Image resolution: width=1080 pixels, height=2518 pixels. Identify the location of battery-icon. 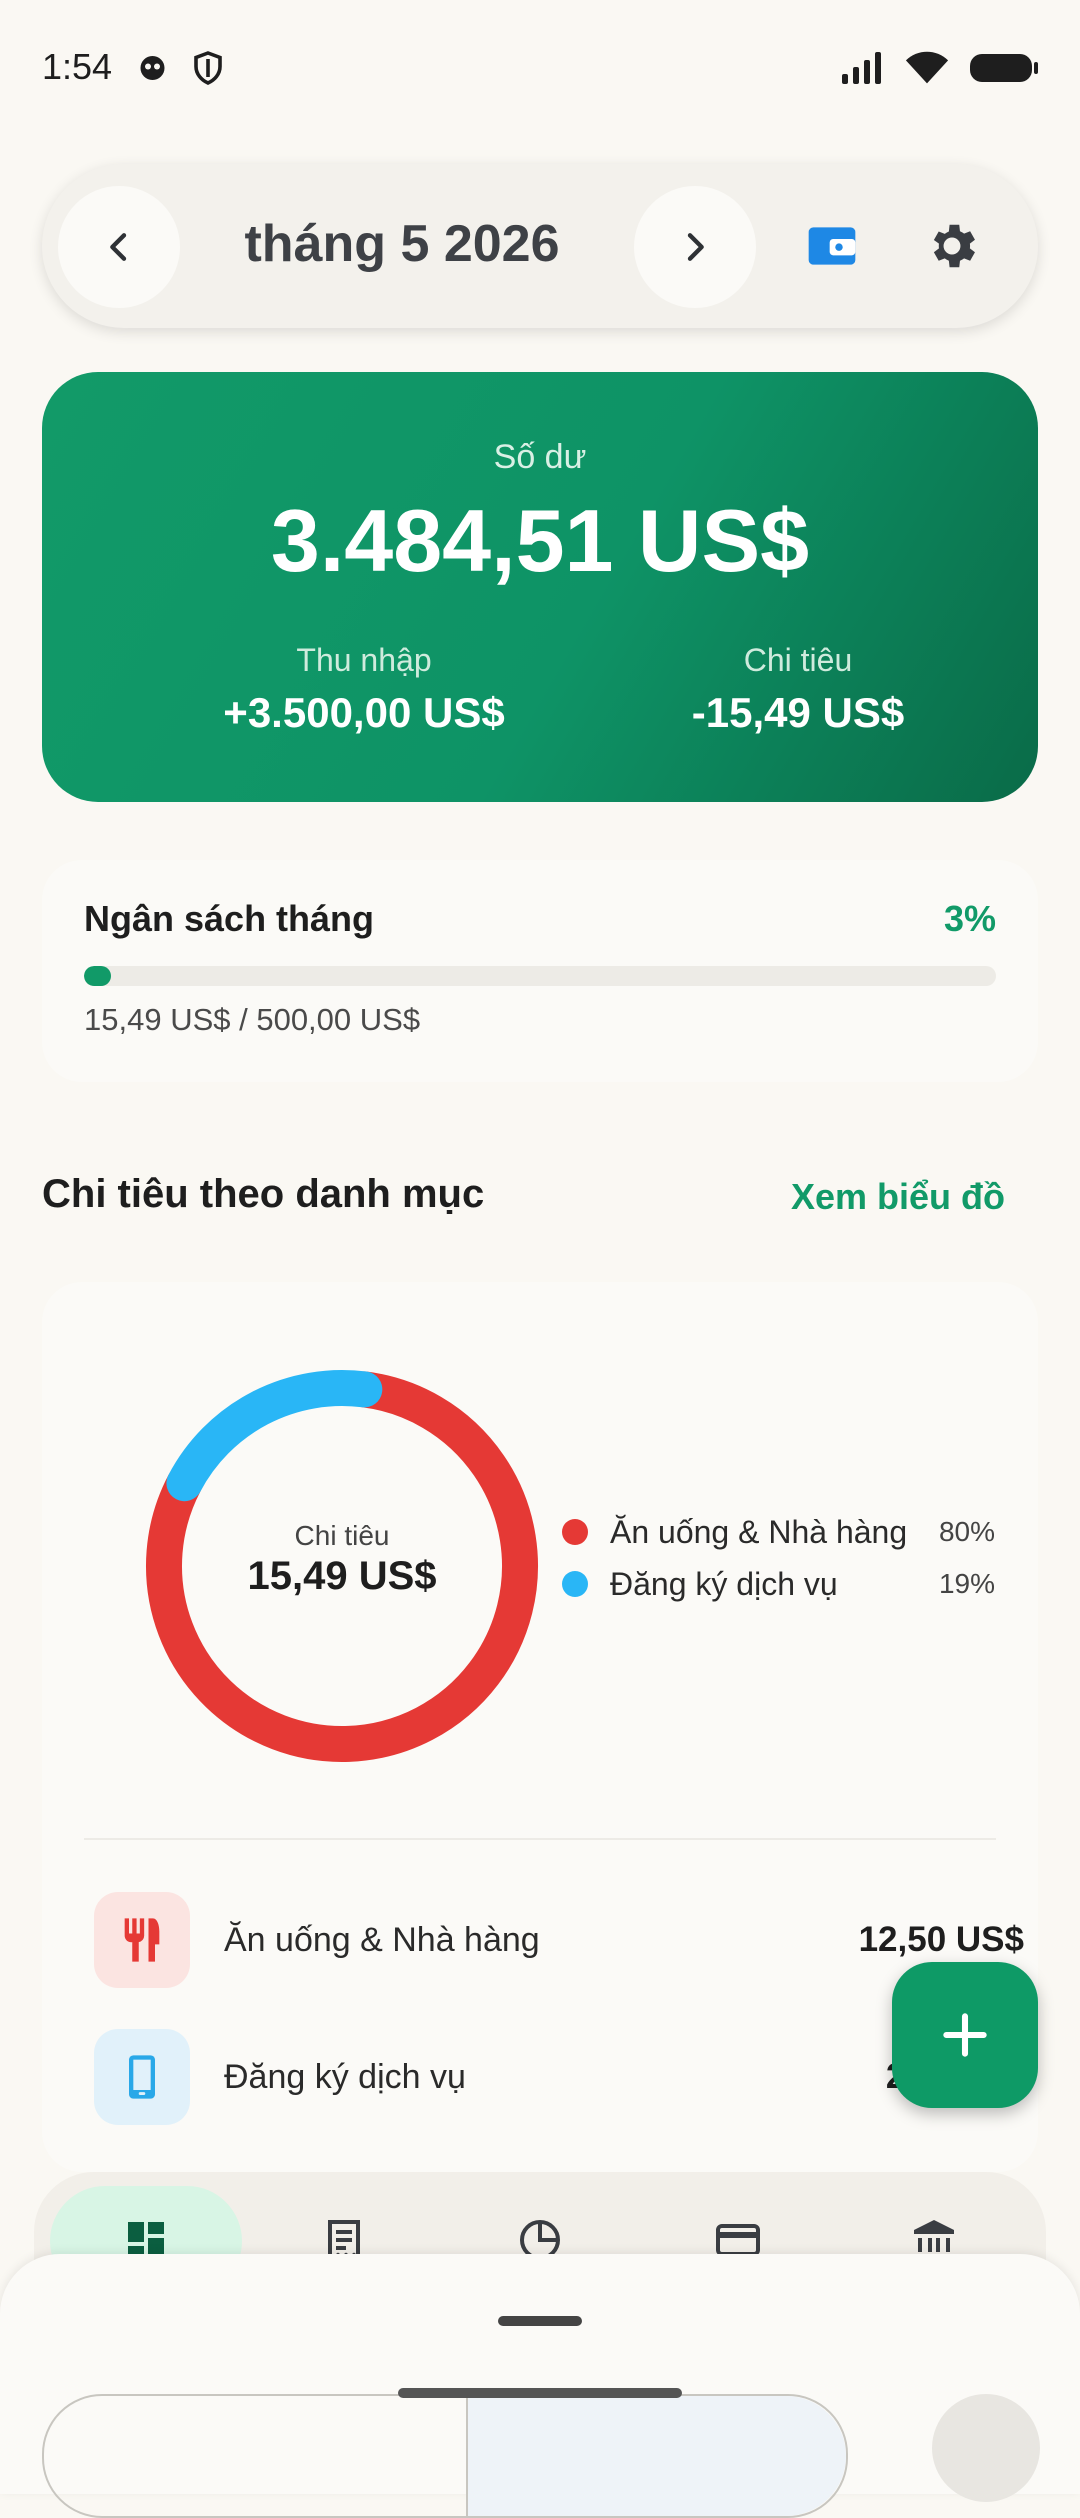
(1004, 68).